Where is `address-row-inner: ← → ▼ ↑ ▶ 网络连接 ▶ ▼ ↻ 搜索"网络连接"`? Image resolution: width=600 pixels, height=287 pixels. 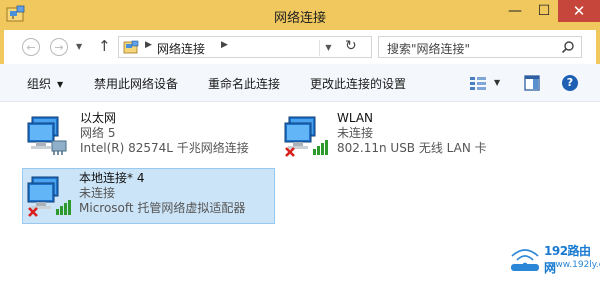
address-row-inner: ← → ▼ ↑ ▶ 网络连接 ▶ ▼ ↻ 搜索"网络连接" is located at coordinates (300, 47).